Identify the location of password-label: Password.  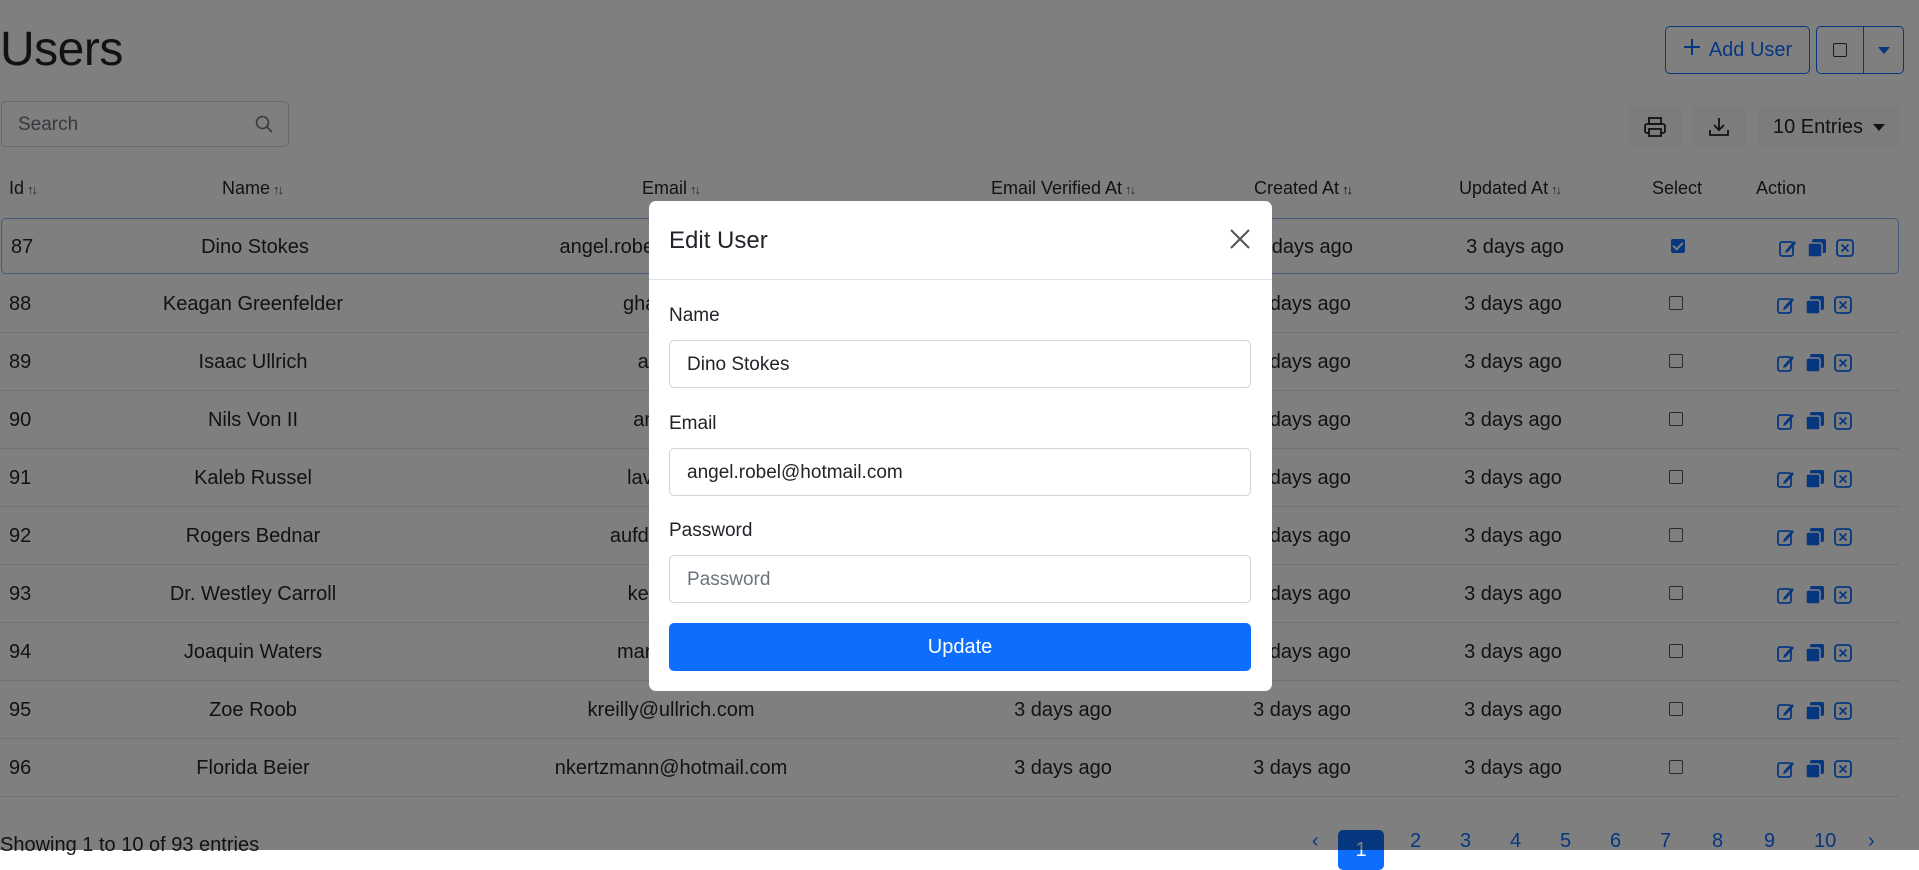
(711, 530).